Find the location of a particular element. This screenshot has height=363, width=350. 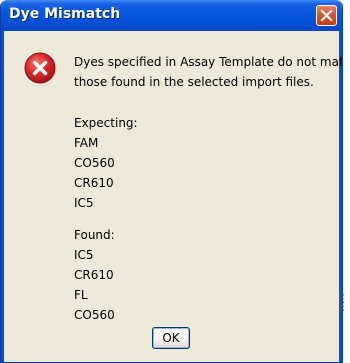

window-frame-right is located at coordinates (340, 196).